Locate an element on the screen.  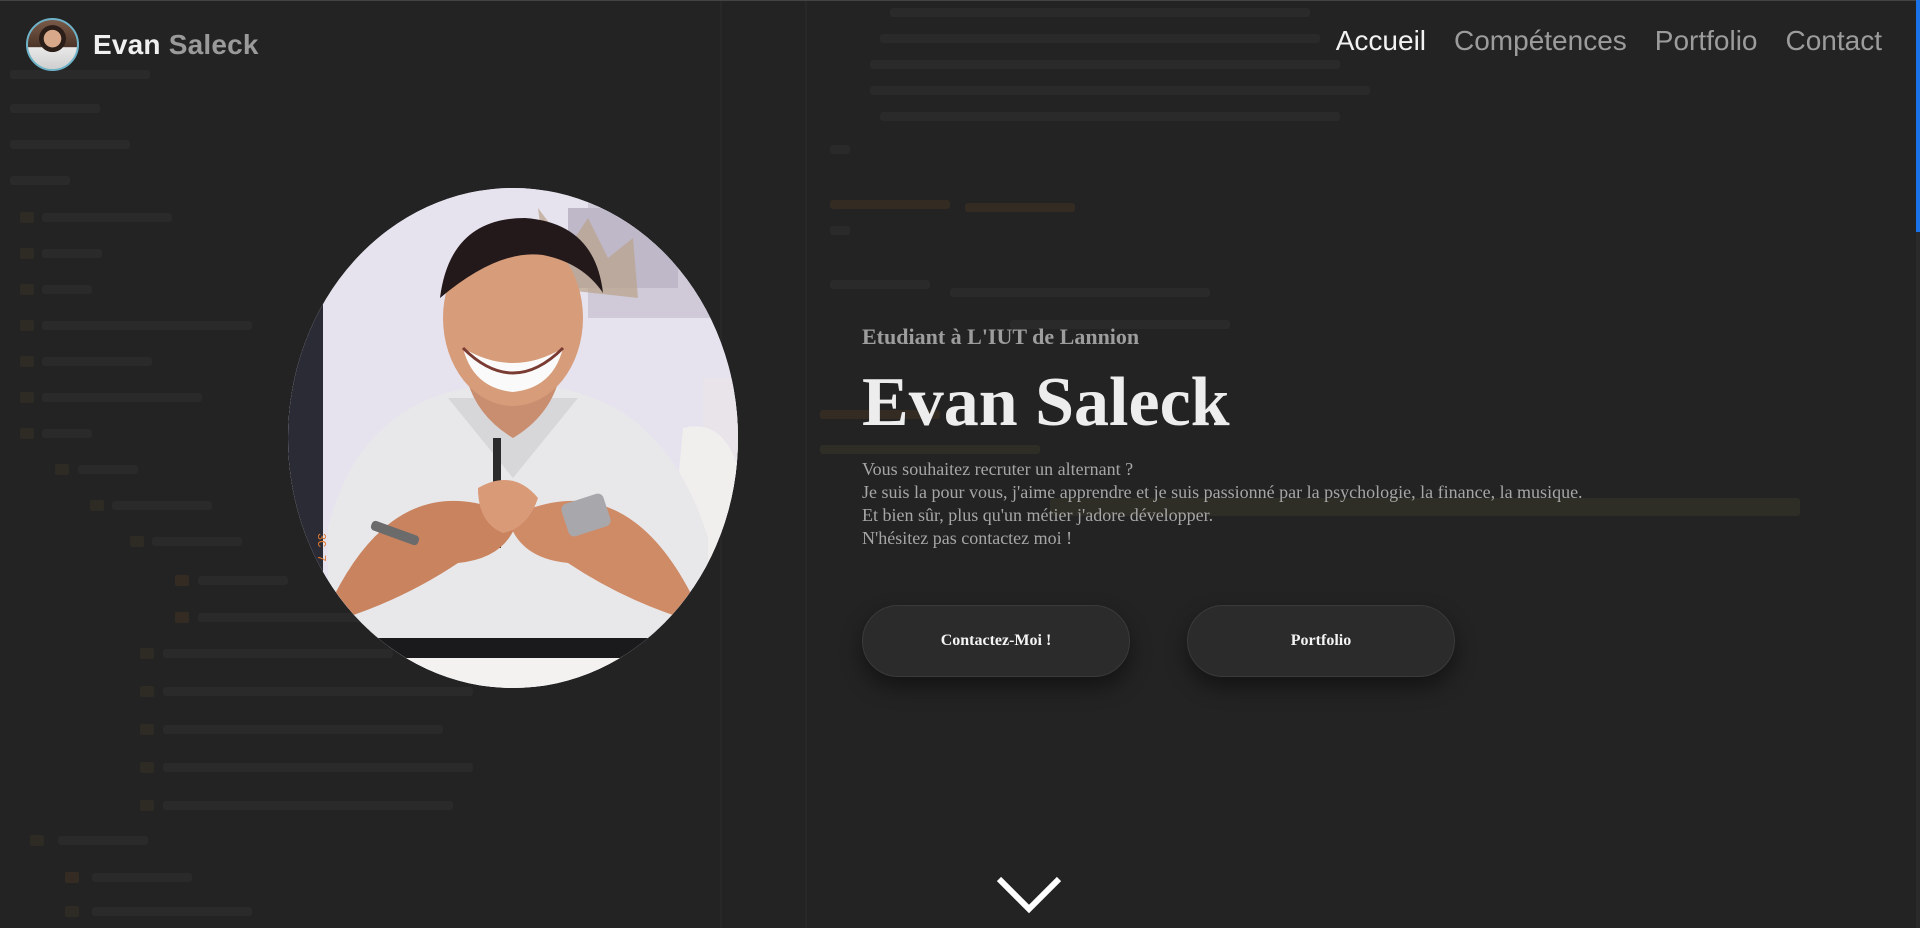
brand: Evan Saleck is located at coordinates (142, 44).